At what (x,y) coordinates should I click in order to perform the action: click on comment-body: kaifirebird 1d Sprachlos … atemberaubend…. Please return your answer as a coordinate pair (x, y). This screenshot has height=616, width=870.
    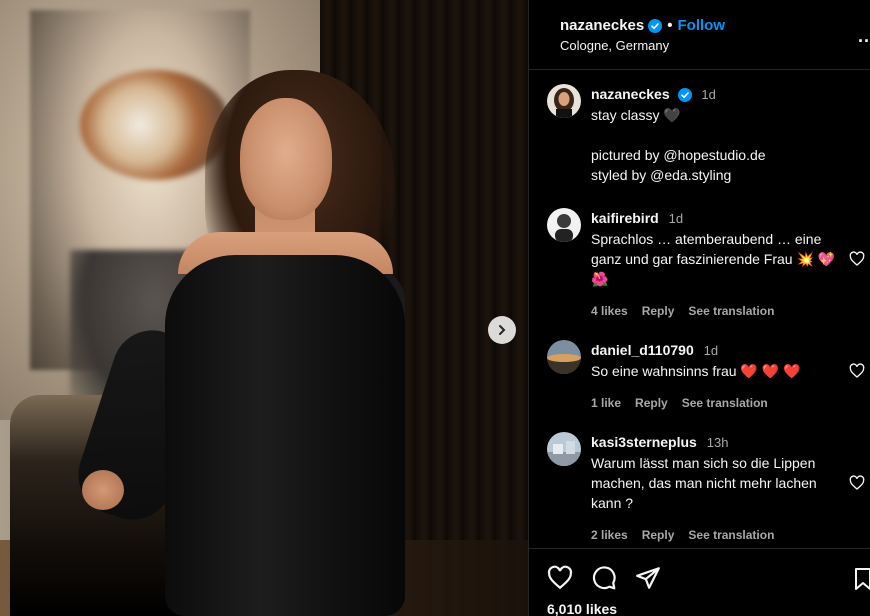
    Looking at the image, I should click on (716, 264).